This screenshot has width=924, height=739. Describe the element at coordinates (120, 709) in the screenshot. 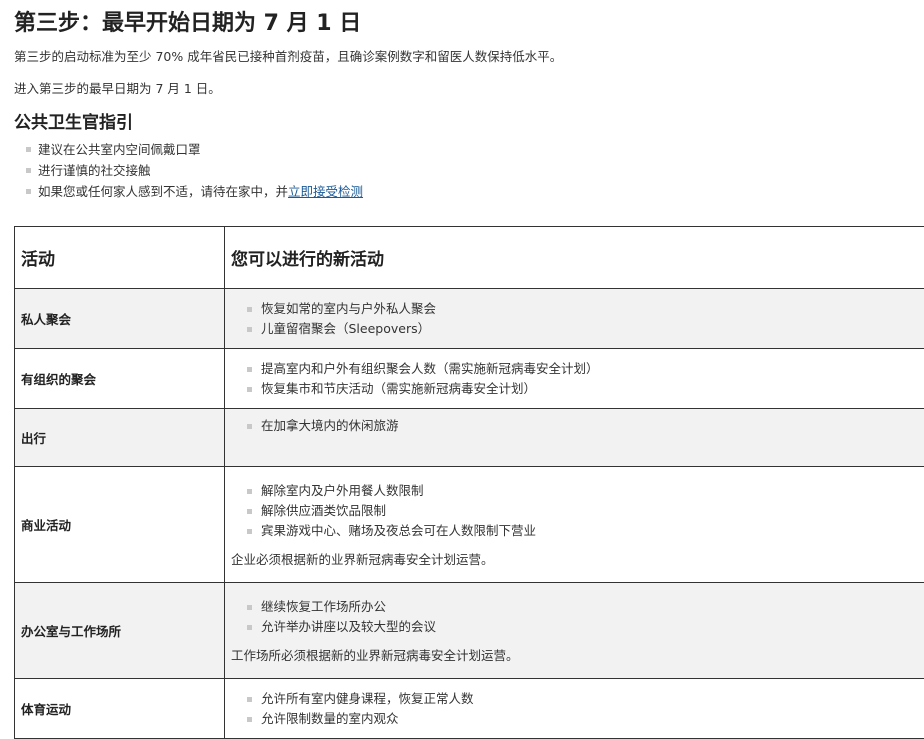

I see `row-category: 体育运动` at that location.